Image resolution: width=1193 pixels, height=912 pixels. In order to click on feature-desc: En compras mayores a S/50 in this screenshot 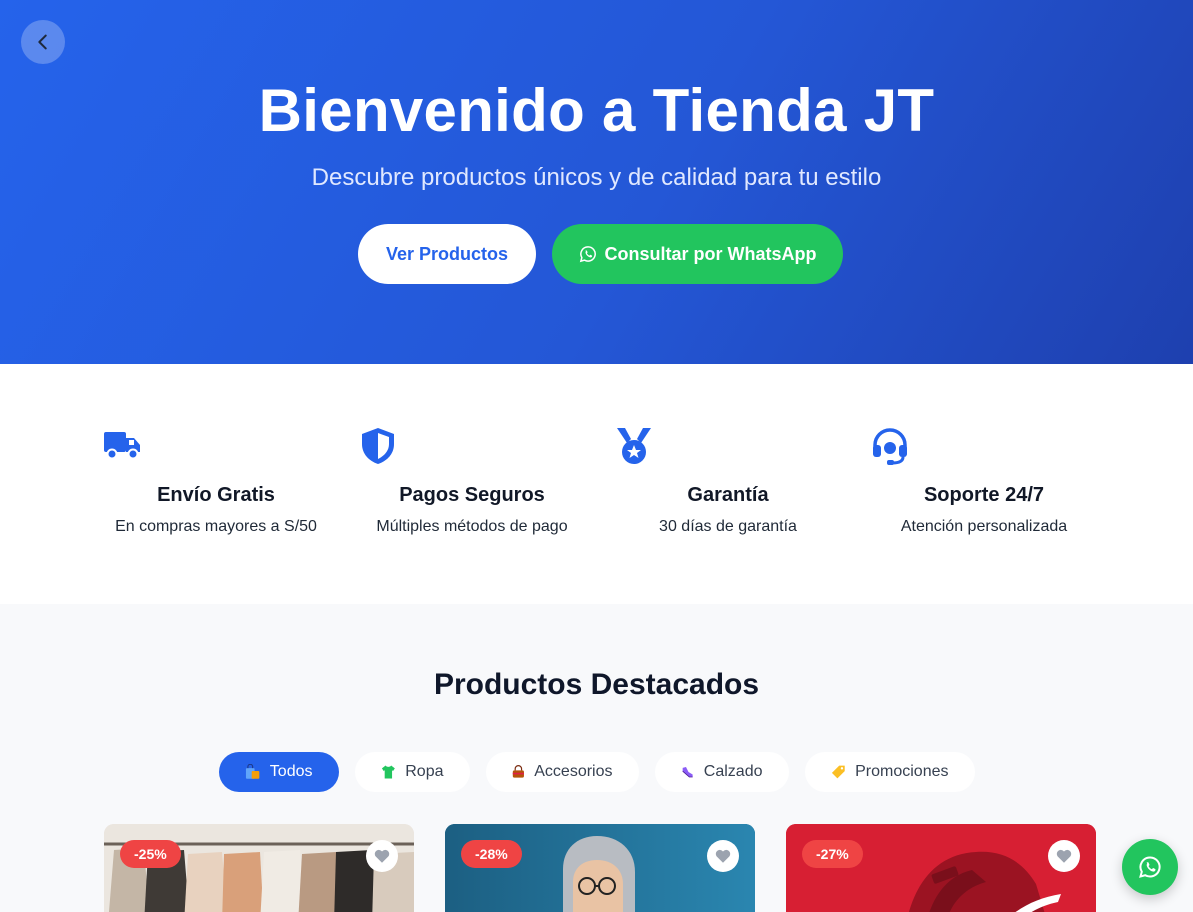, I will do `click(216, 526)`.